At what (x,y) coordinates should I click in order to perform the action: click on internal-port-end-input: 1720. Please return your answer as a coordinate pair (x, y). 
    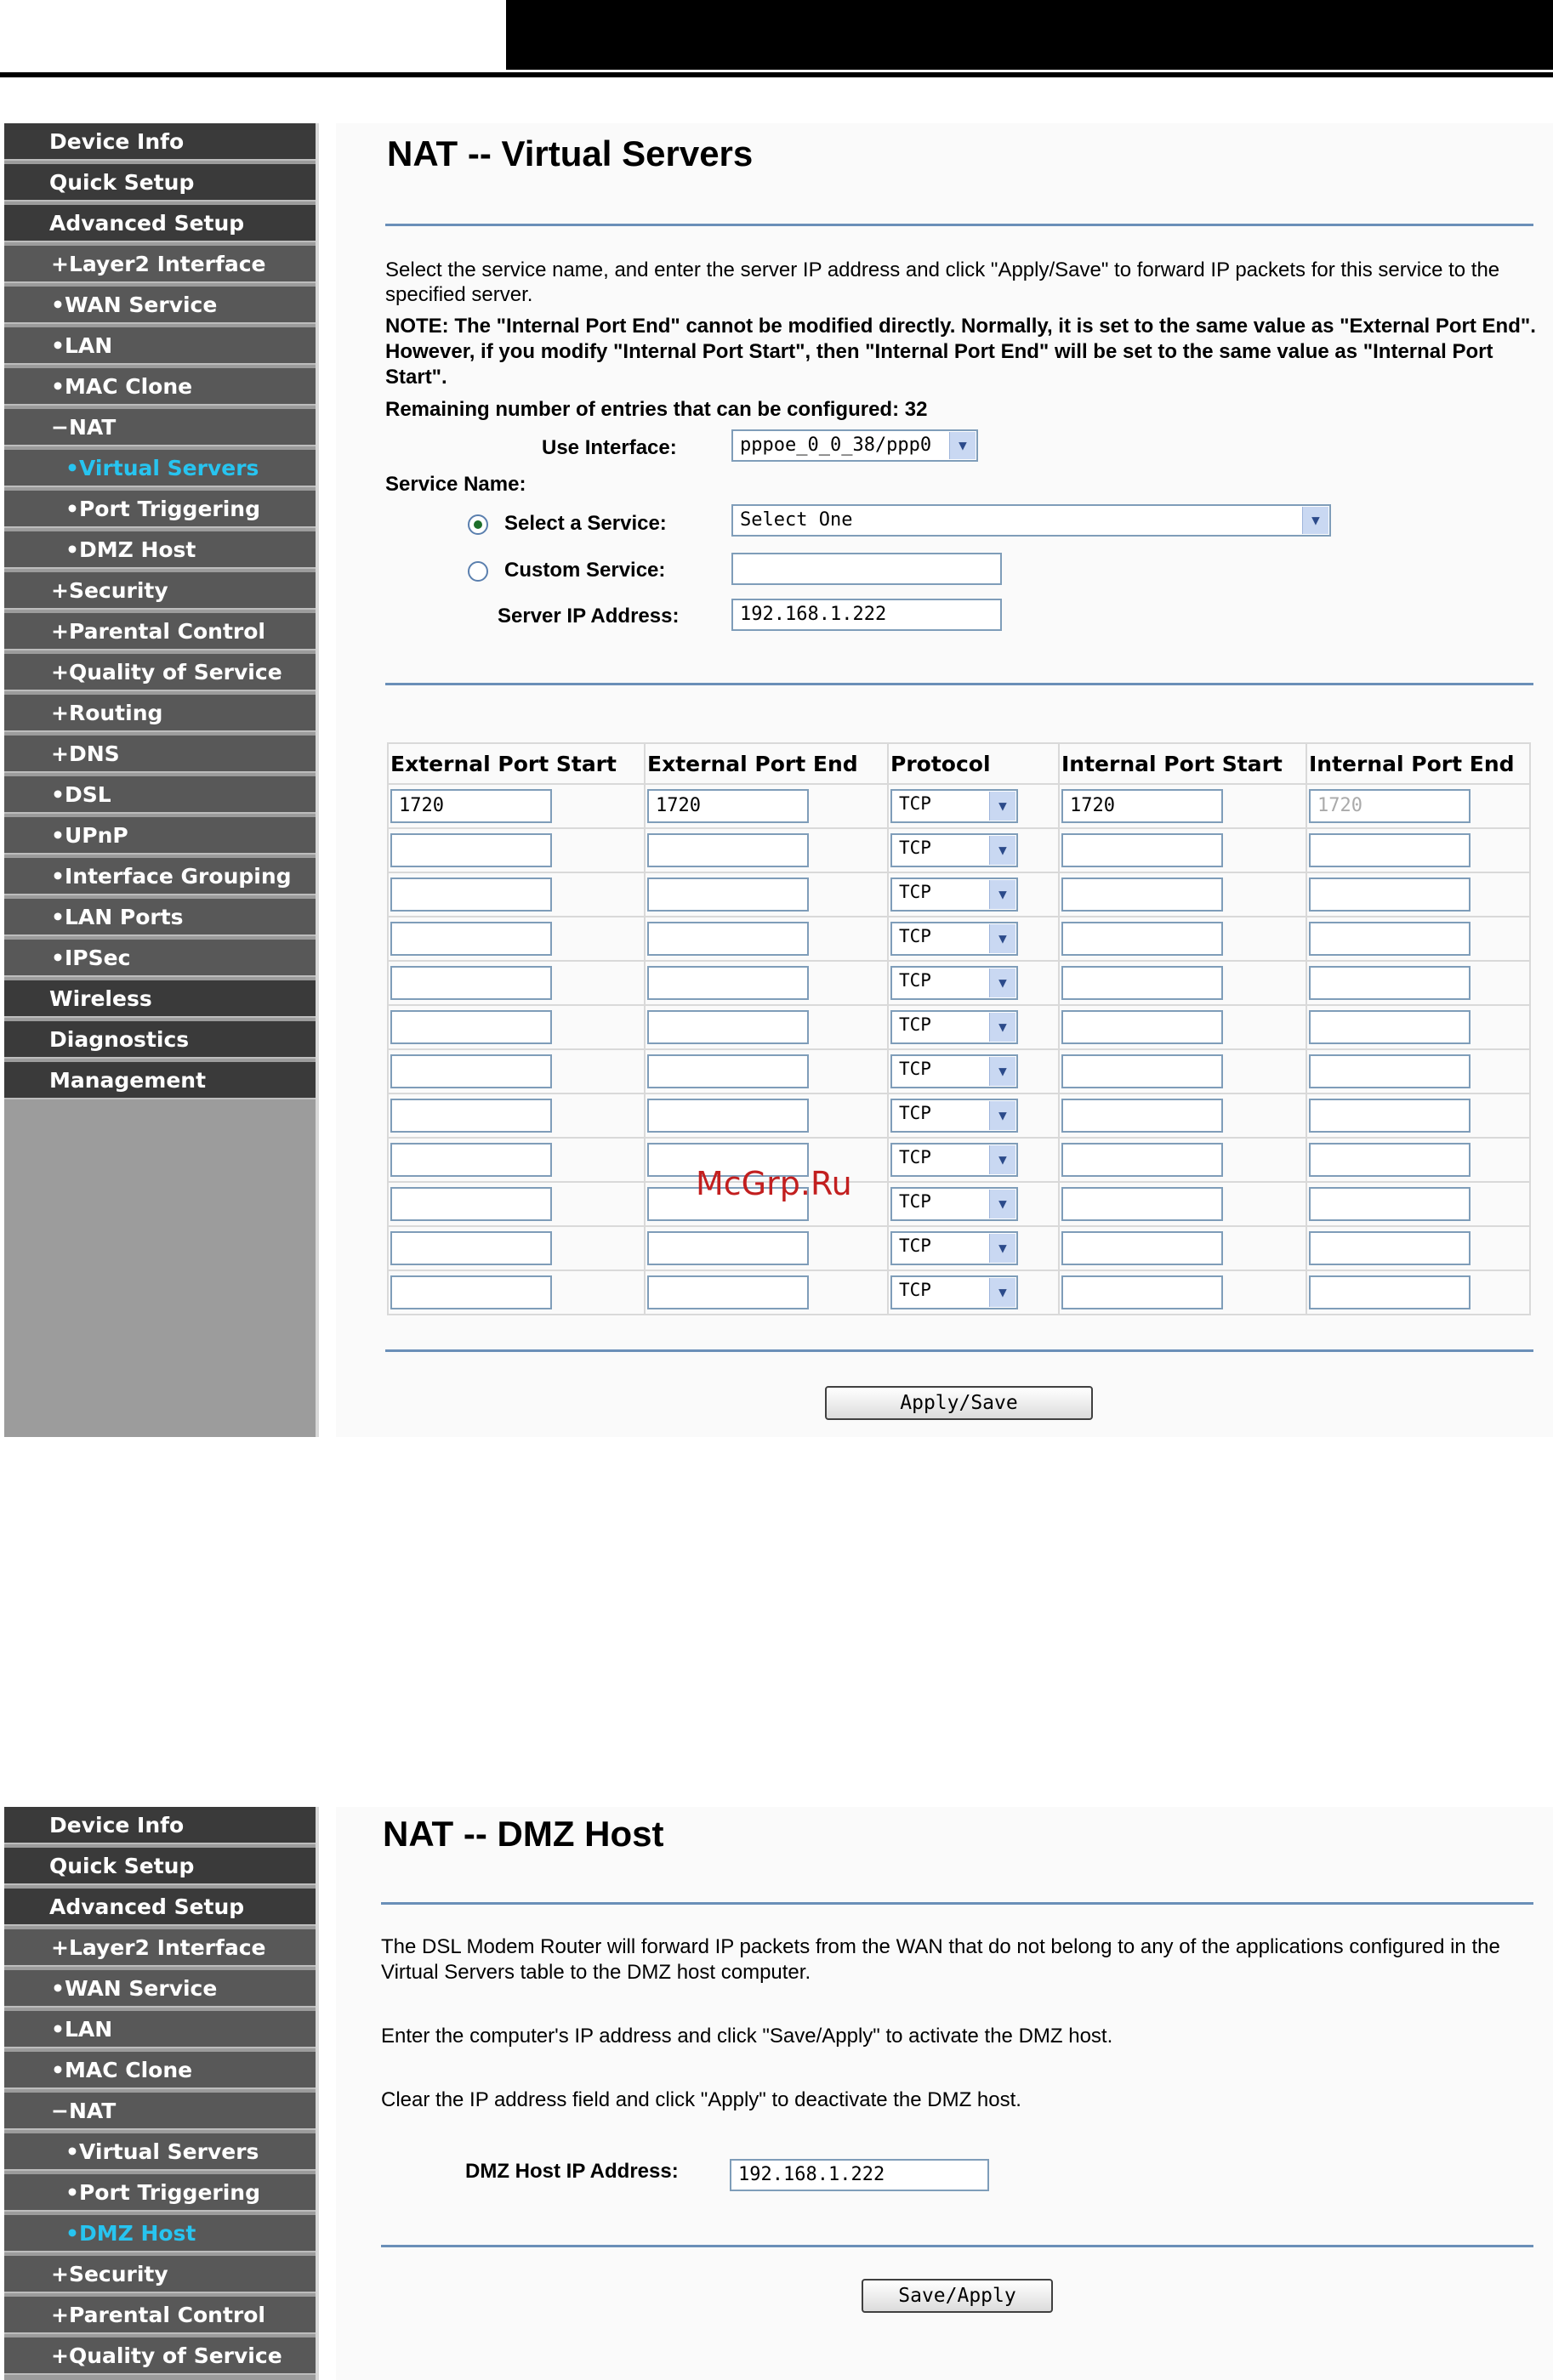
    Looking at the image, I should click on (1390, 806).